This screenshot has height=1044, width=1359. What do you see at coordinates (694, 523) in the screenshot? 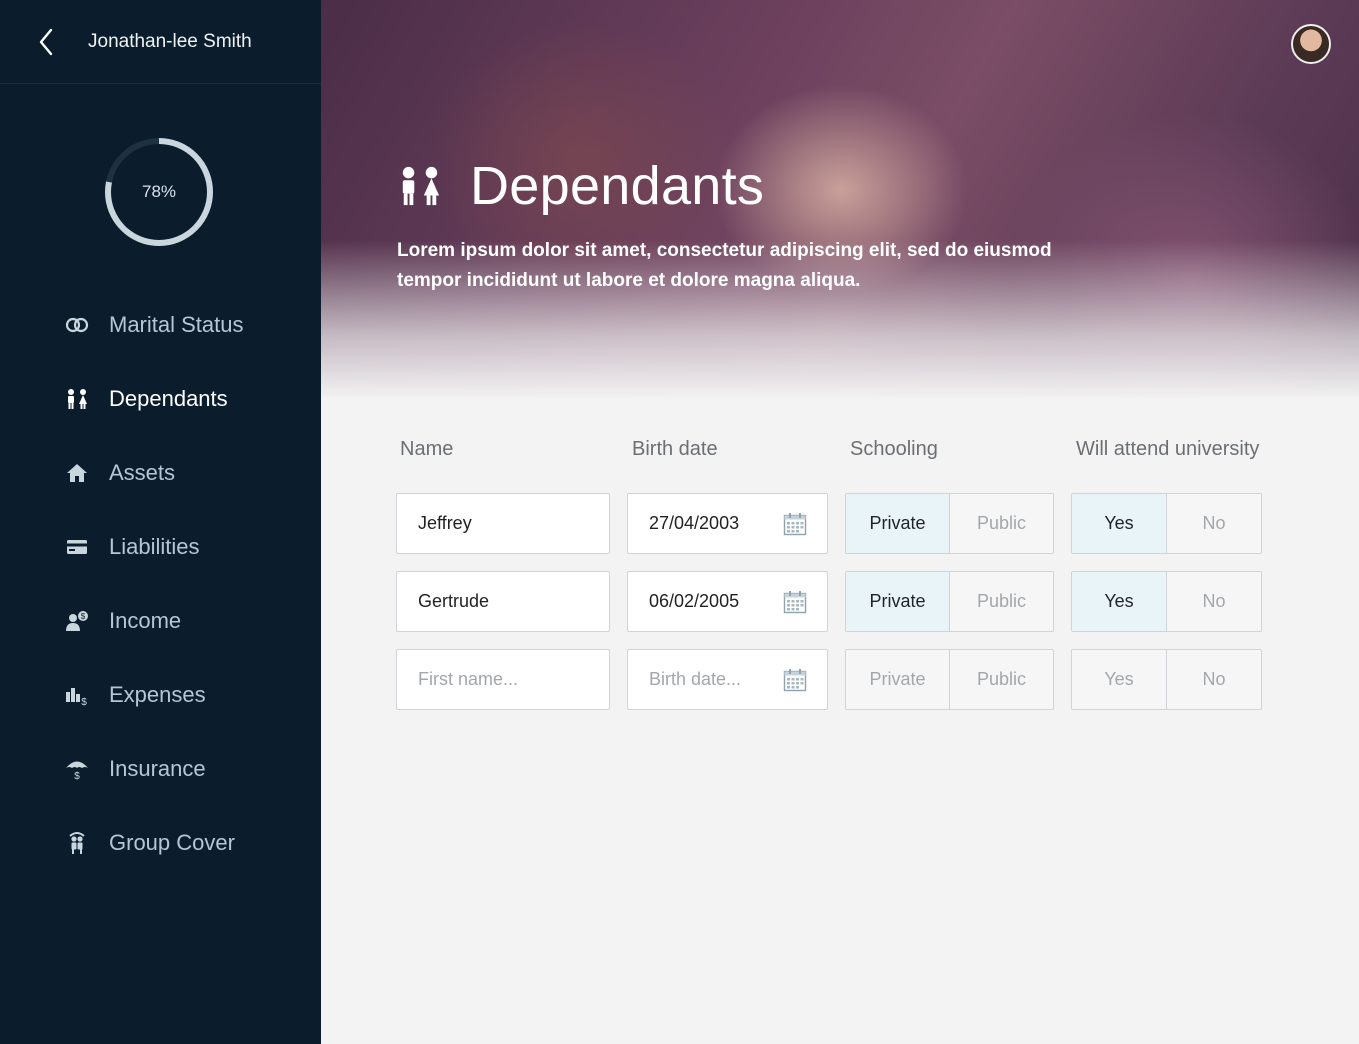
I see `birth-date-value: 27/04/2003` at bounding box center [694, 523].